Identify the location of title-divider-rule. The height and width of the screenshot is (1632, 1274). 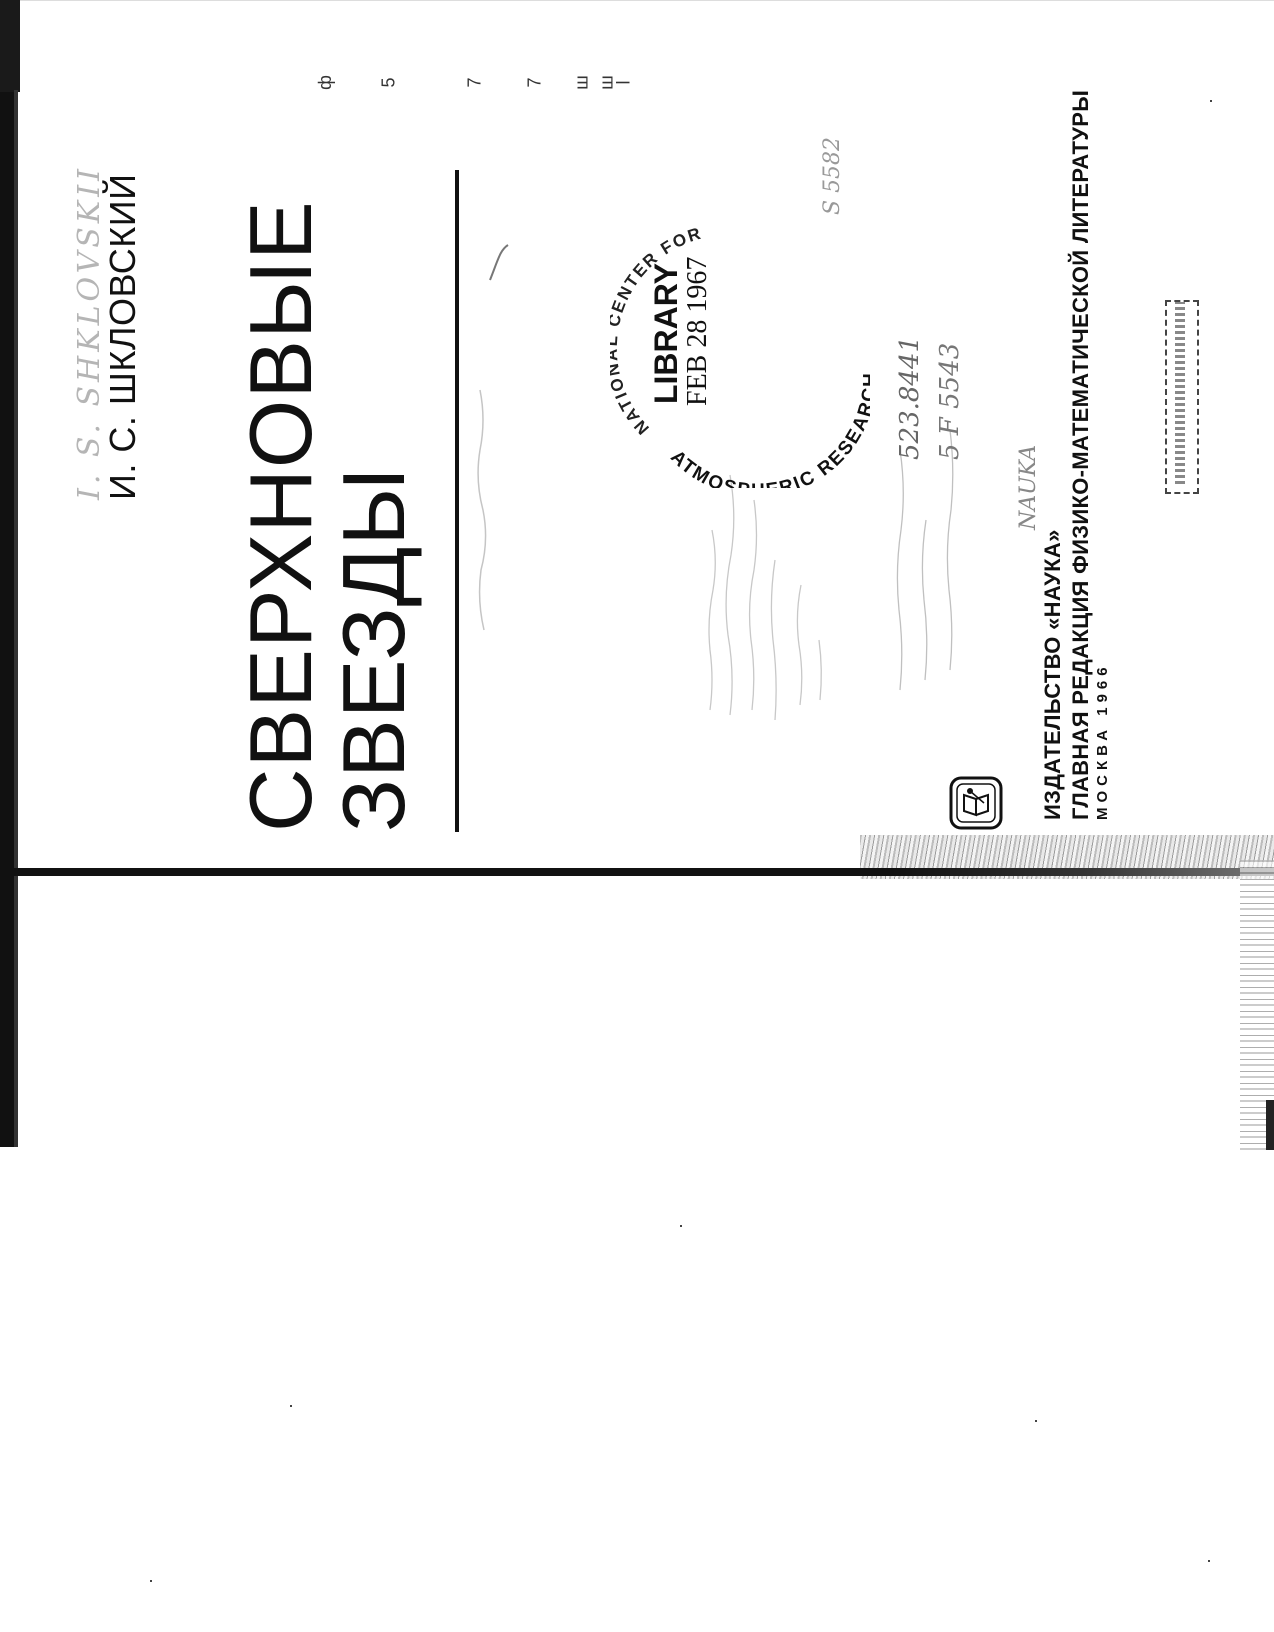
(457, 501).